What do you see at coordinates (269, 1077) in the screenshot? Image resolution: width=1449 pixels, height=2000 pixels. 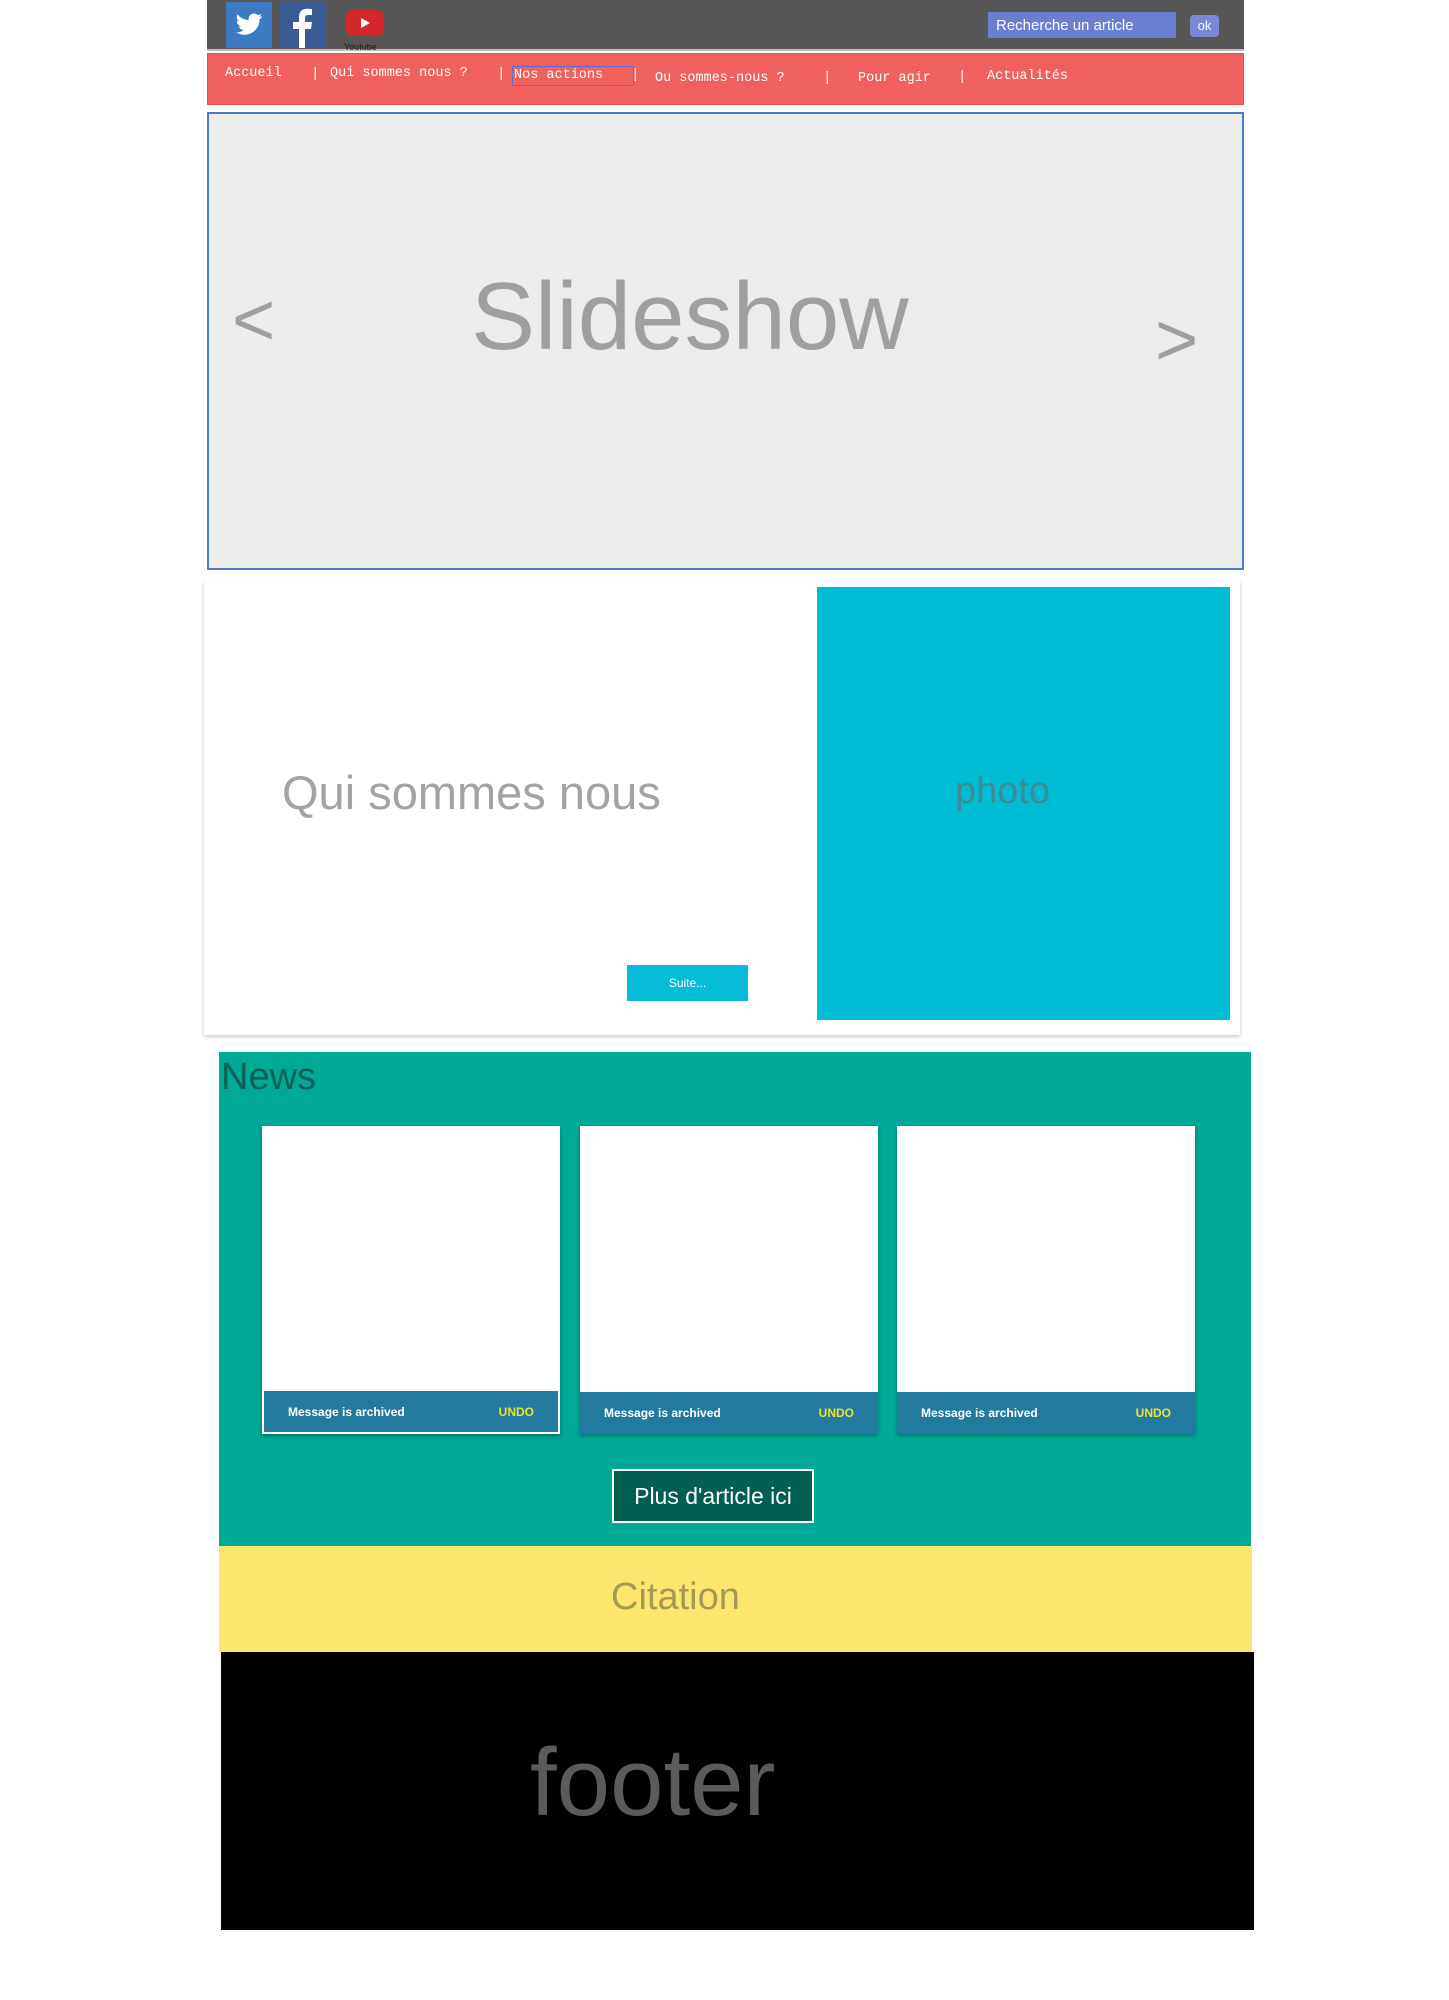 I see `news-title: News` at bounding box center [269, 1077].